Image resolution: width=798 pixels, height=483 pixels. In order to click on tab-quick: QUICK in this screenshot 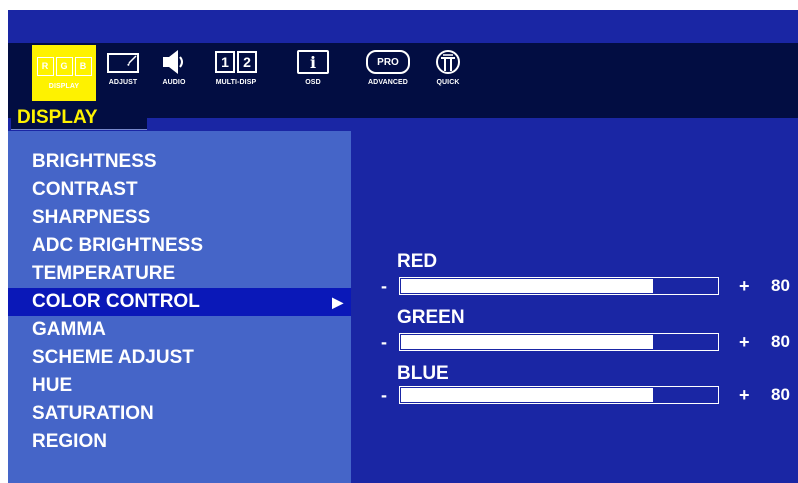, I will do `click(448, 73)`.